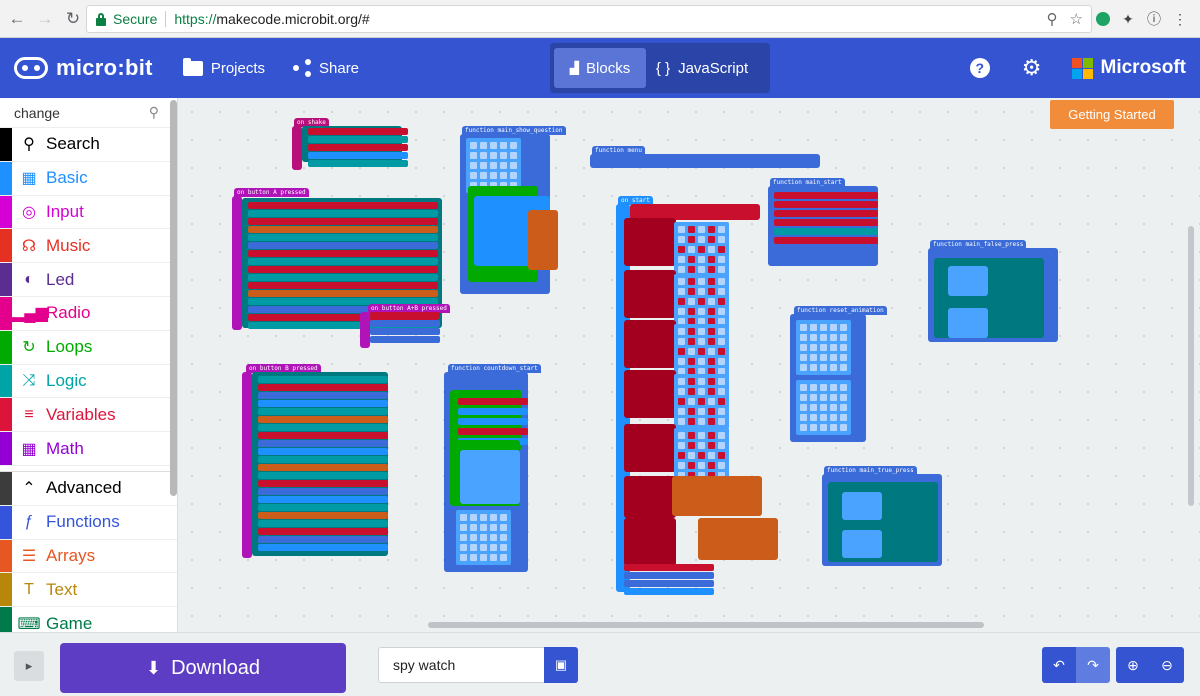 The image size is (1200, 696). Describe the element at coordinates (1180, 19) in the screenshot. I see `menu-dots-icon: ⋮` at that location.